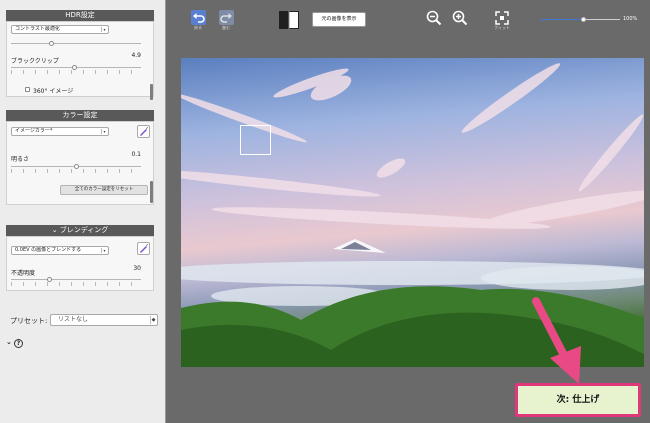 The width and height of the screenshot is (650, 423). I want to click on undo-button: 戻る, so click(198, 20).